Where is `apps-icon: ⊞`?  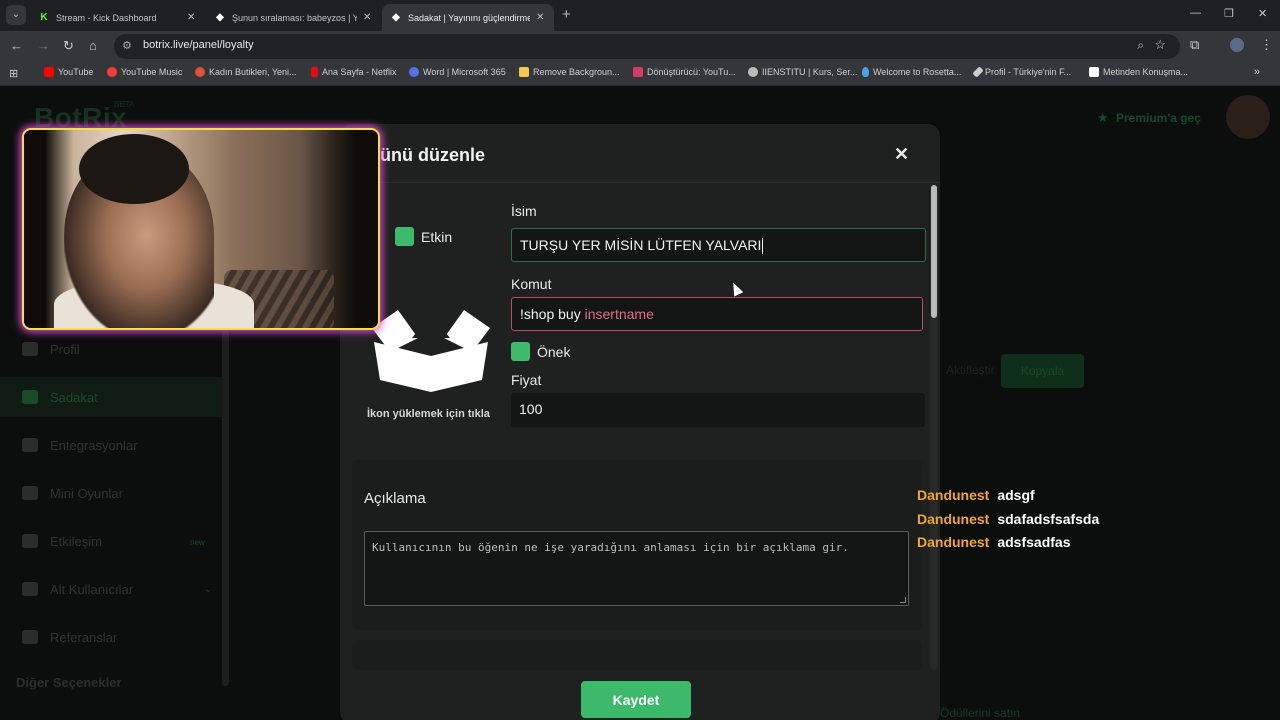
apps-icon: ⊞ is located at coordinates (13, 73).